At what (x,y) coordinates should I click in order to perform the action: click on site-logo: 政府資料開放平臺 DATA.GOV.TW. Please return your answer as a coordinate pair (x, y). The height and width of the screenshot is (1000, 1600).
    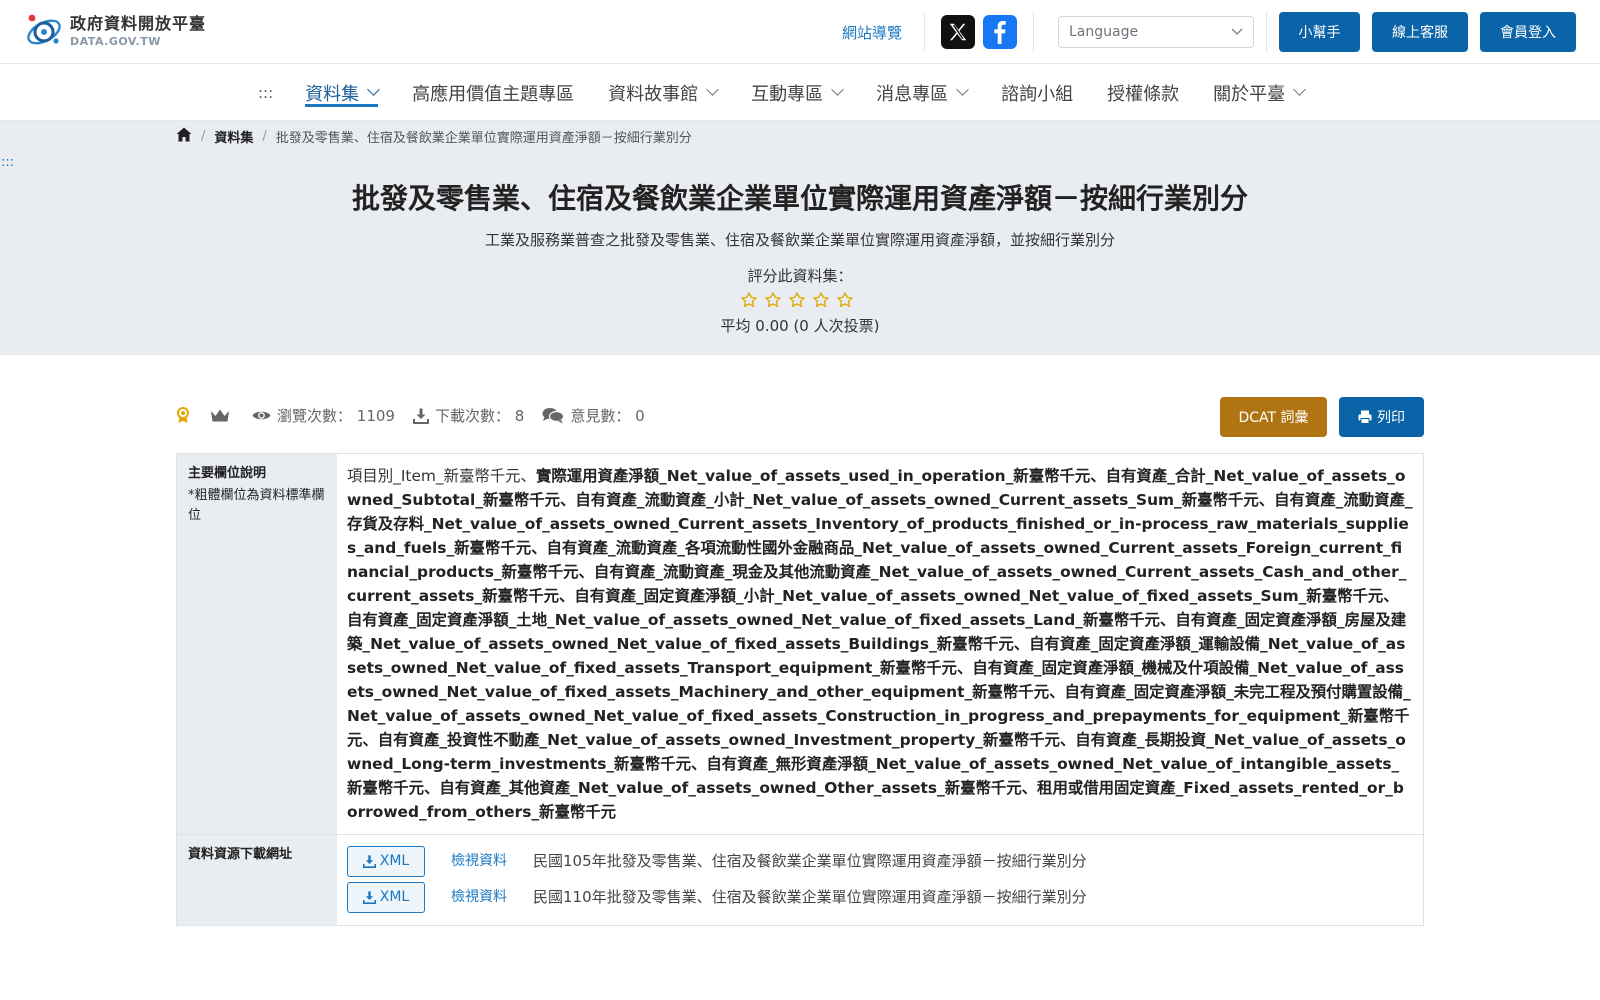
    Looking at the image, I should click on (115, 30).